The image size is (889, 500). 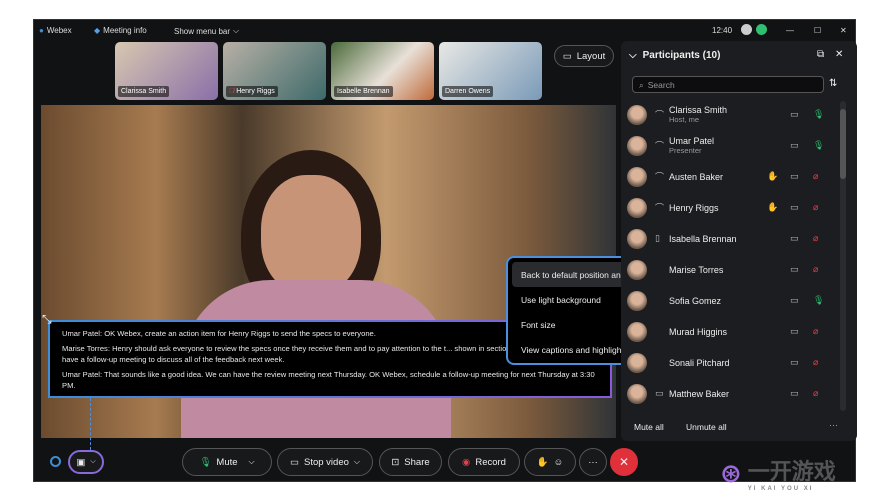 I want to click on participant-row: ⌒ Umar Patel Presenter ▭ 🎙, so click(x=732, y=145).